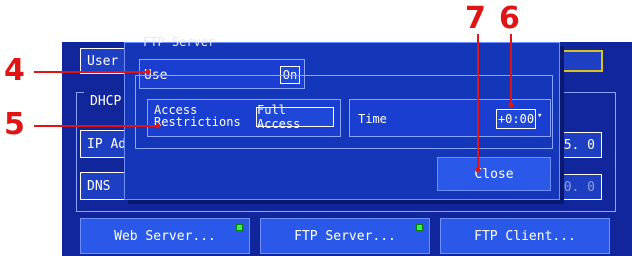 The height and width of the screenshot is (256, 632). Describe the element at coordinates (511, 105) in the screenshot. I see `callout-6-dot` at that location.